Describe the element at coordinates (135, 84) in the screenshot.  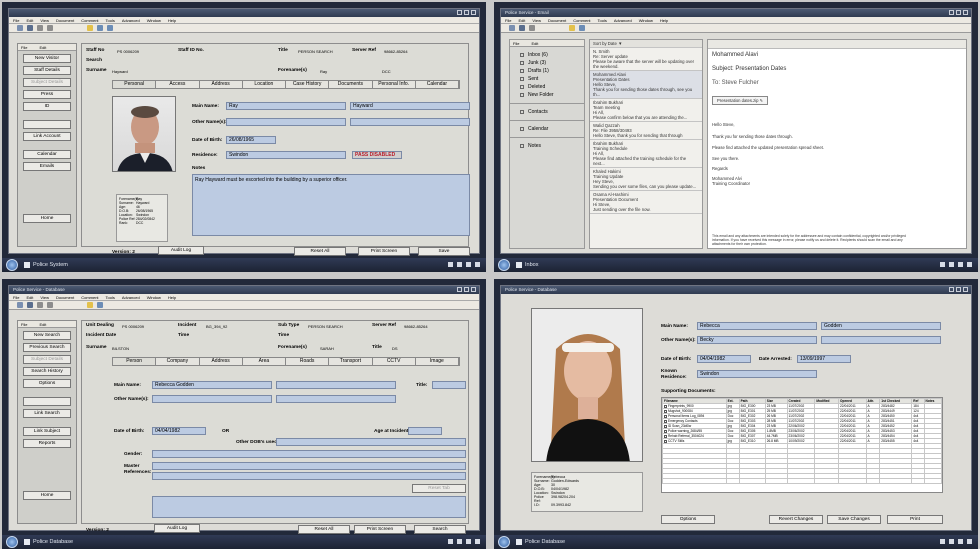
I see `tab-personal: Personal` at that location.